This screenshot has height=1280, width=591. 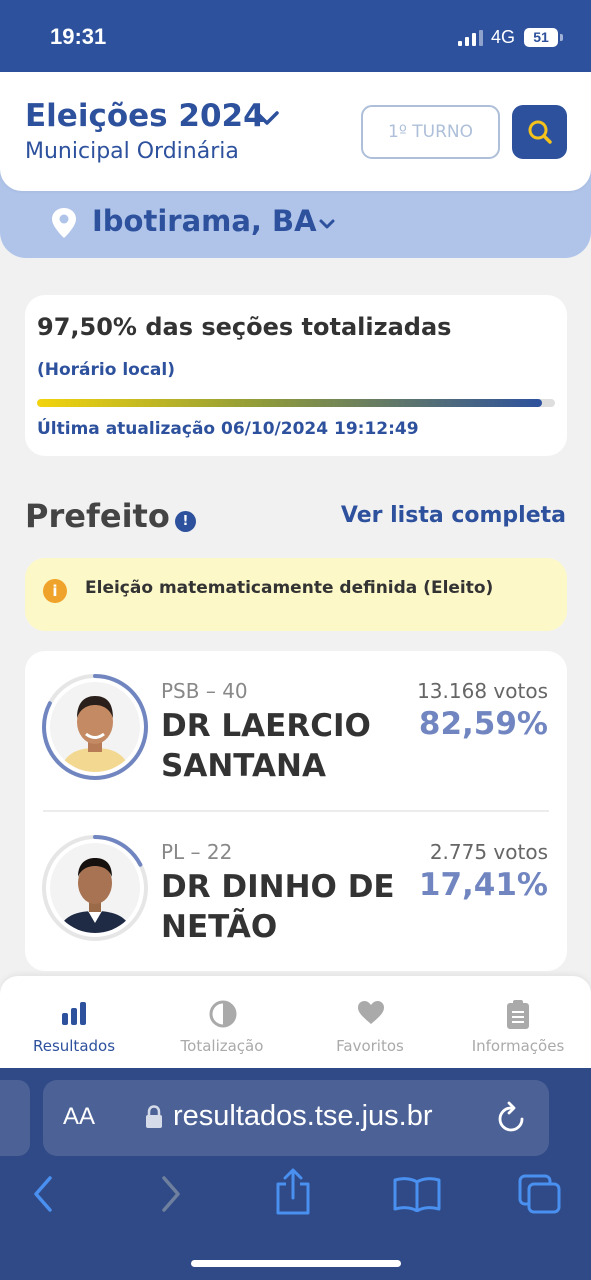 What do you see at coordinates (132, 151) in the screenshot?
I see `election-subtitle: Municipal Ordinária` at bounding box center [132, 151].